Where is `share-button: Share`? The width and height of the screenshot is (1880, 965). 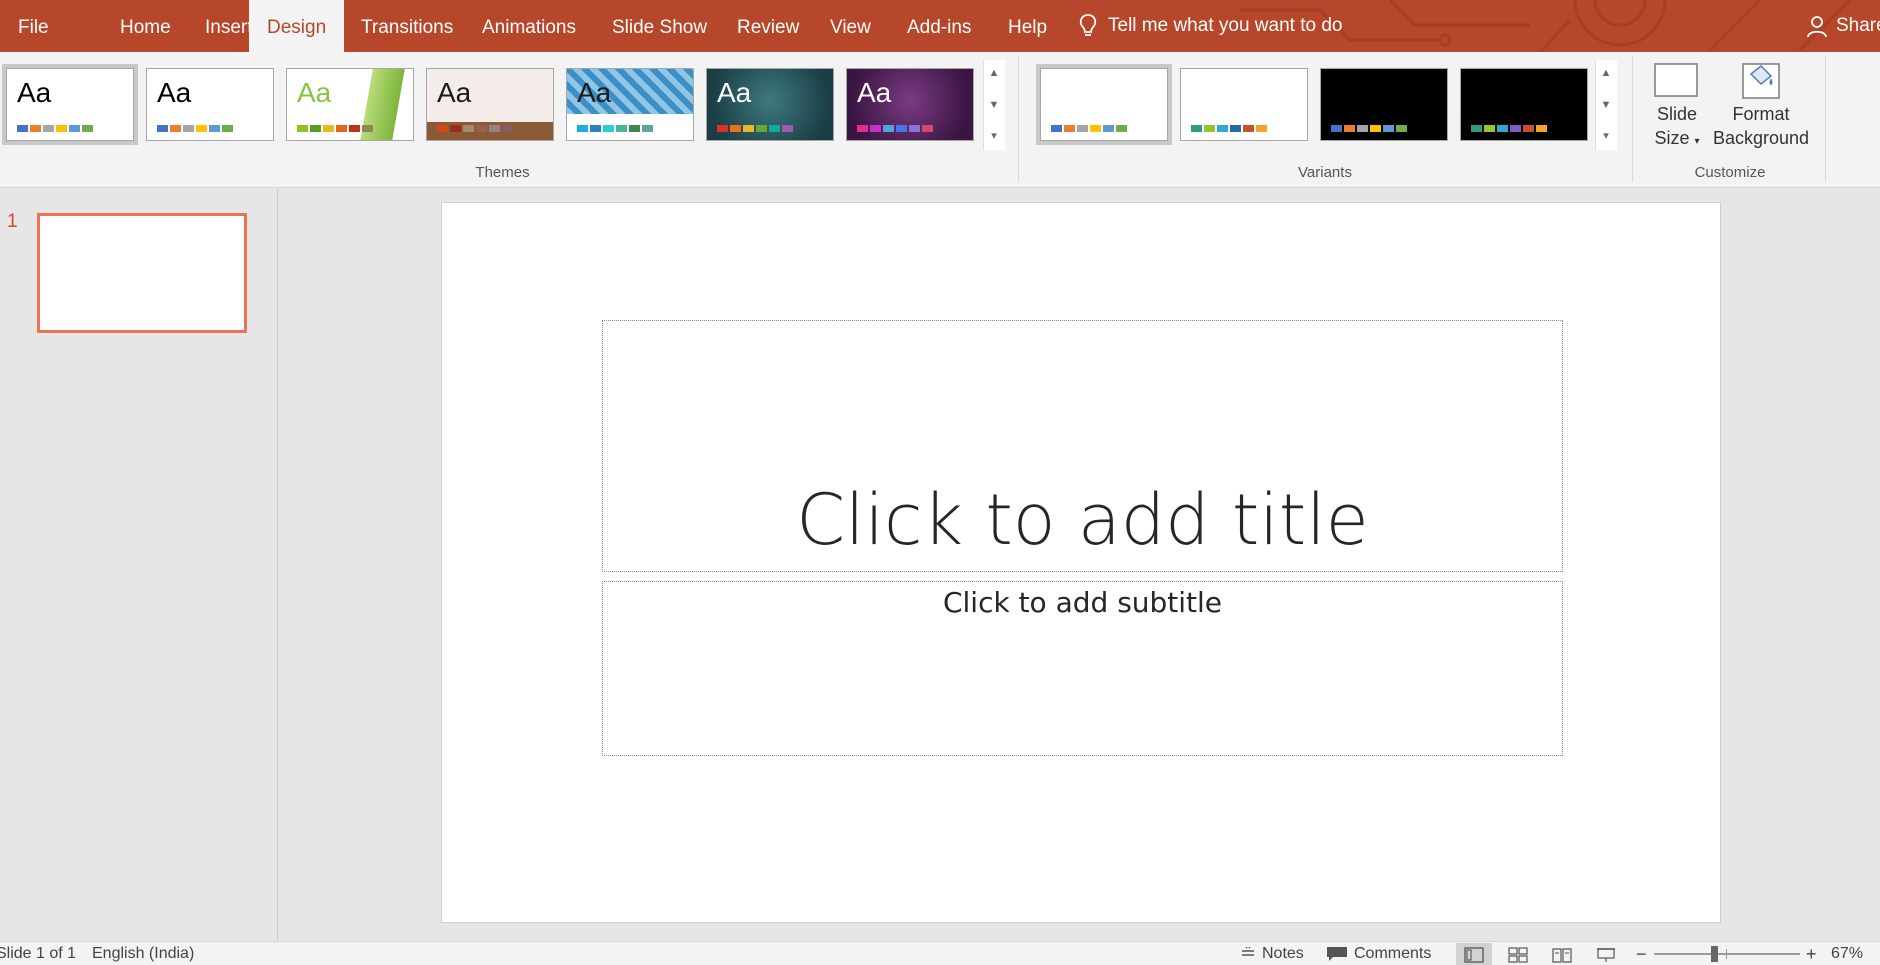 share-button: Share is located at coordinates (1843, 26).